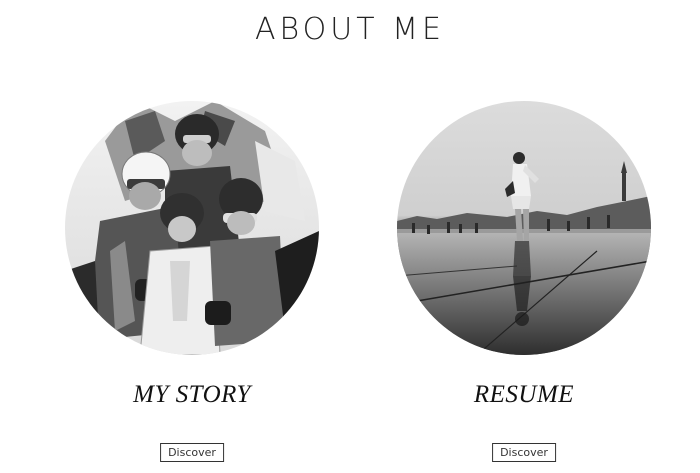 This screenshot has width=700, height=473. What do you see at coordinates (192, 452) in the screenshot?
I see `my-story-discover-button: Discover` at bounding box center [192, 452].